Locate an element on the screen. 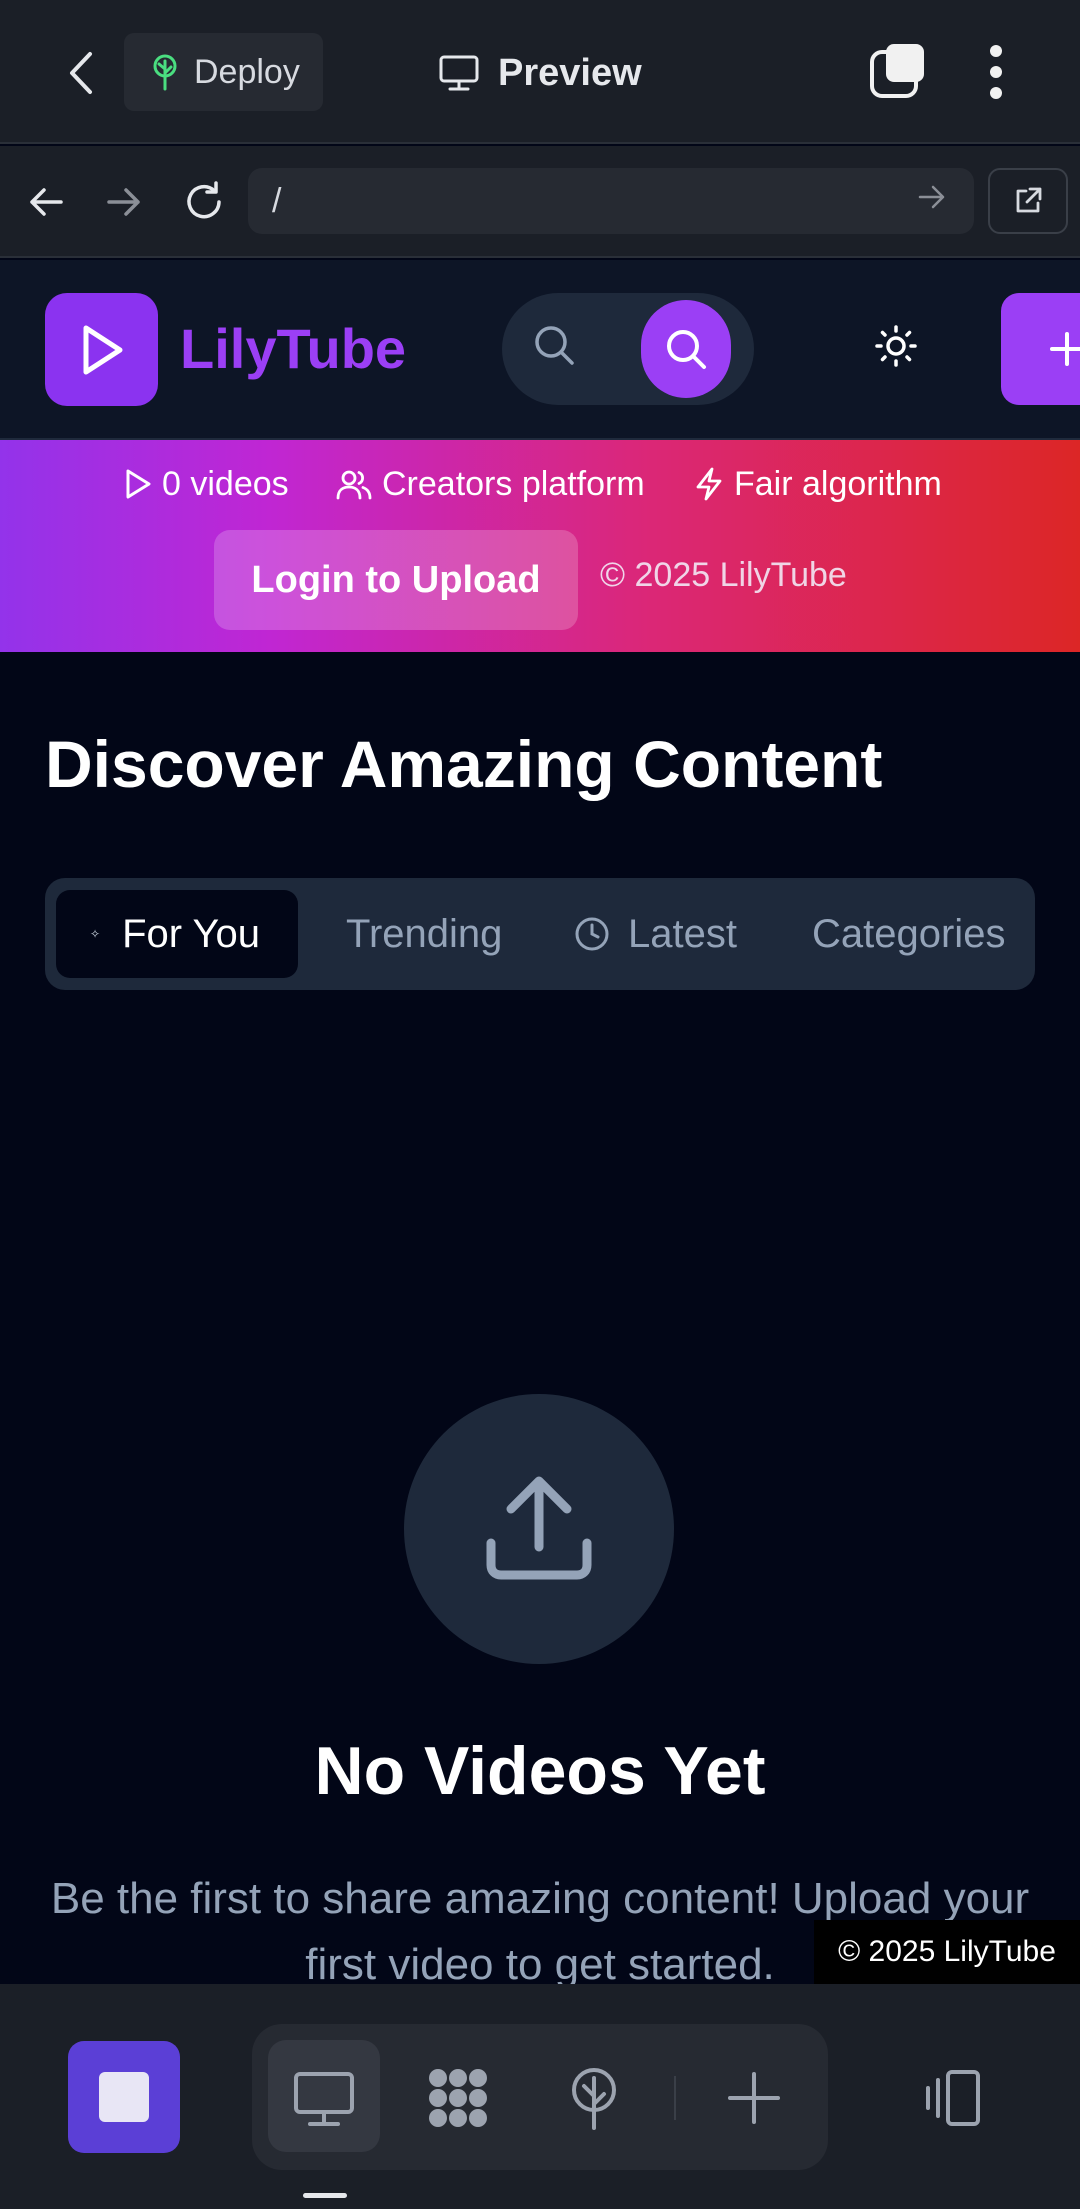 The height and width of the screenshot is (2209, 1080). external-link-icon is located at coordinates (1029, 200).